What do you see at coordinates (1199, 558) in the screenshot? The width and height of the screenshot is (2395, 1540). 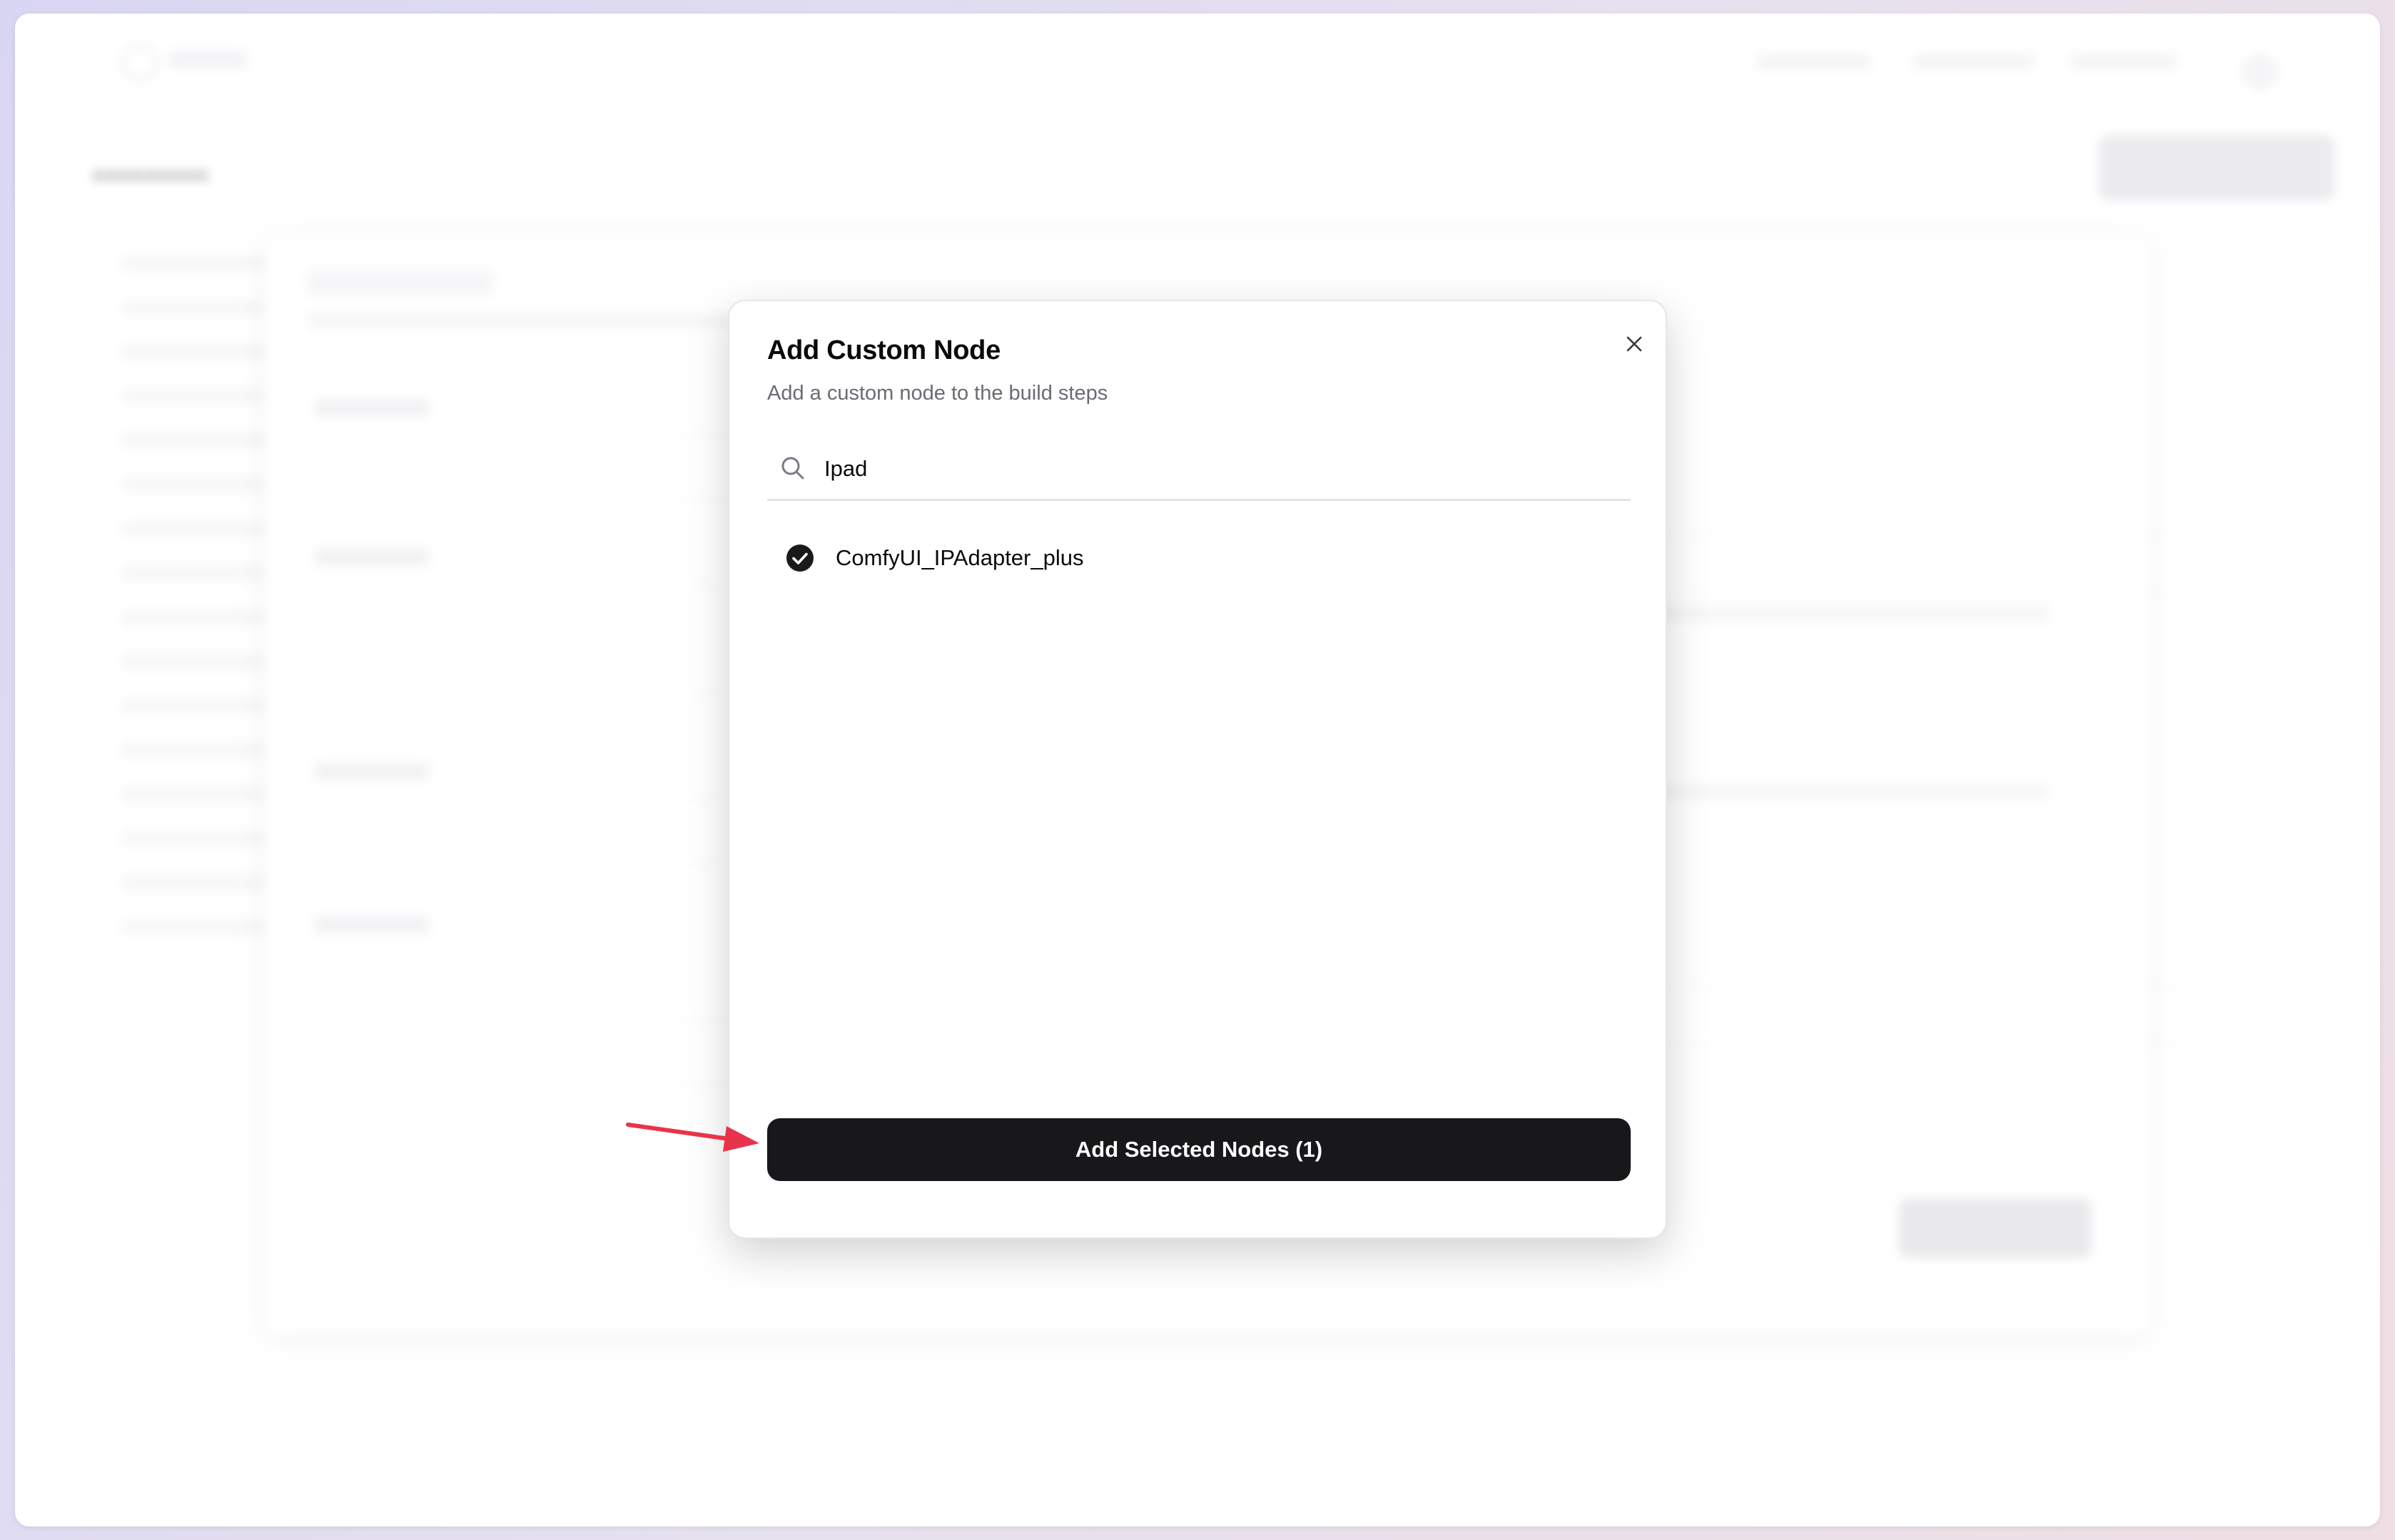 I see `node-result-item: ComfyUI_IPAdapter_plus` at bounding box center [1199, 558].